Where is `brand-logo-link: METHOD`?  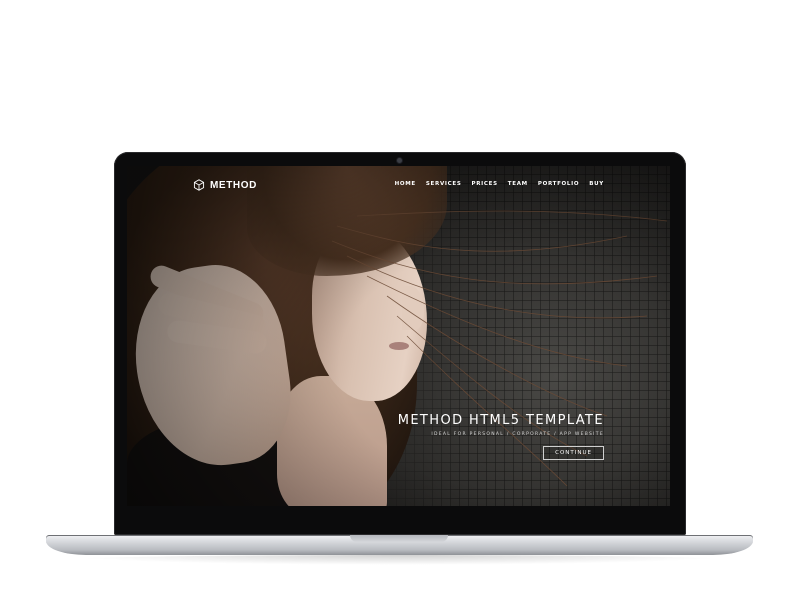 brand-logo-link: METHOD is located at coordinates (225, 185).